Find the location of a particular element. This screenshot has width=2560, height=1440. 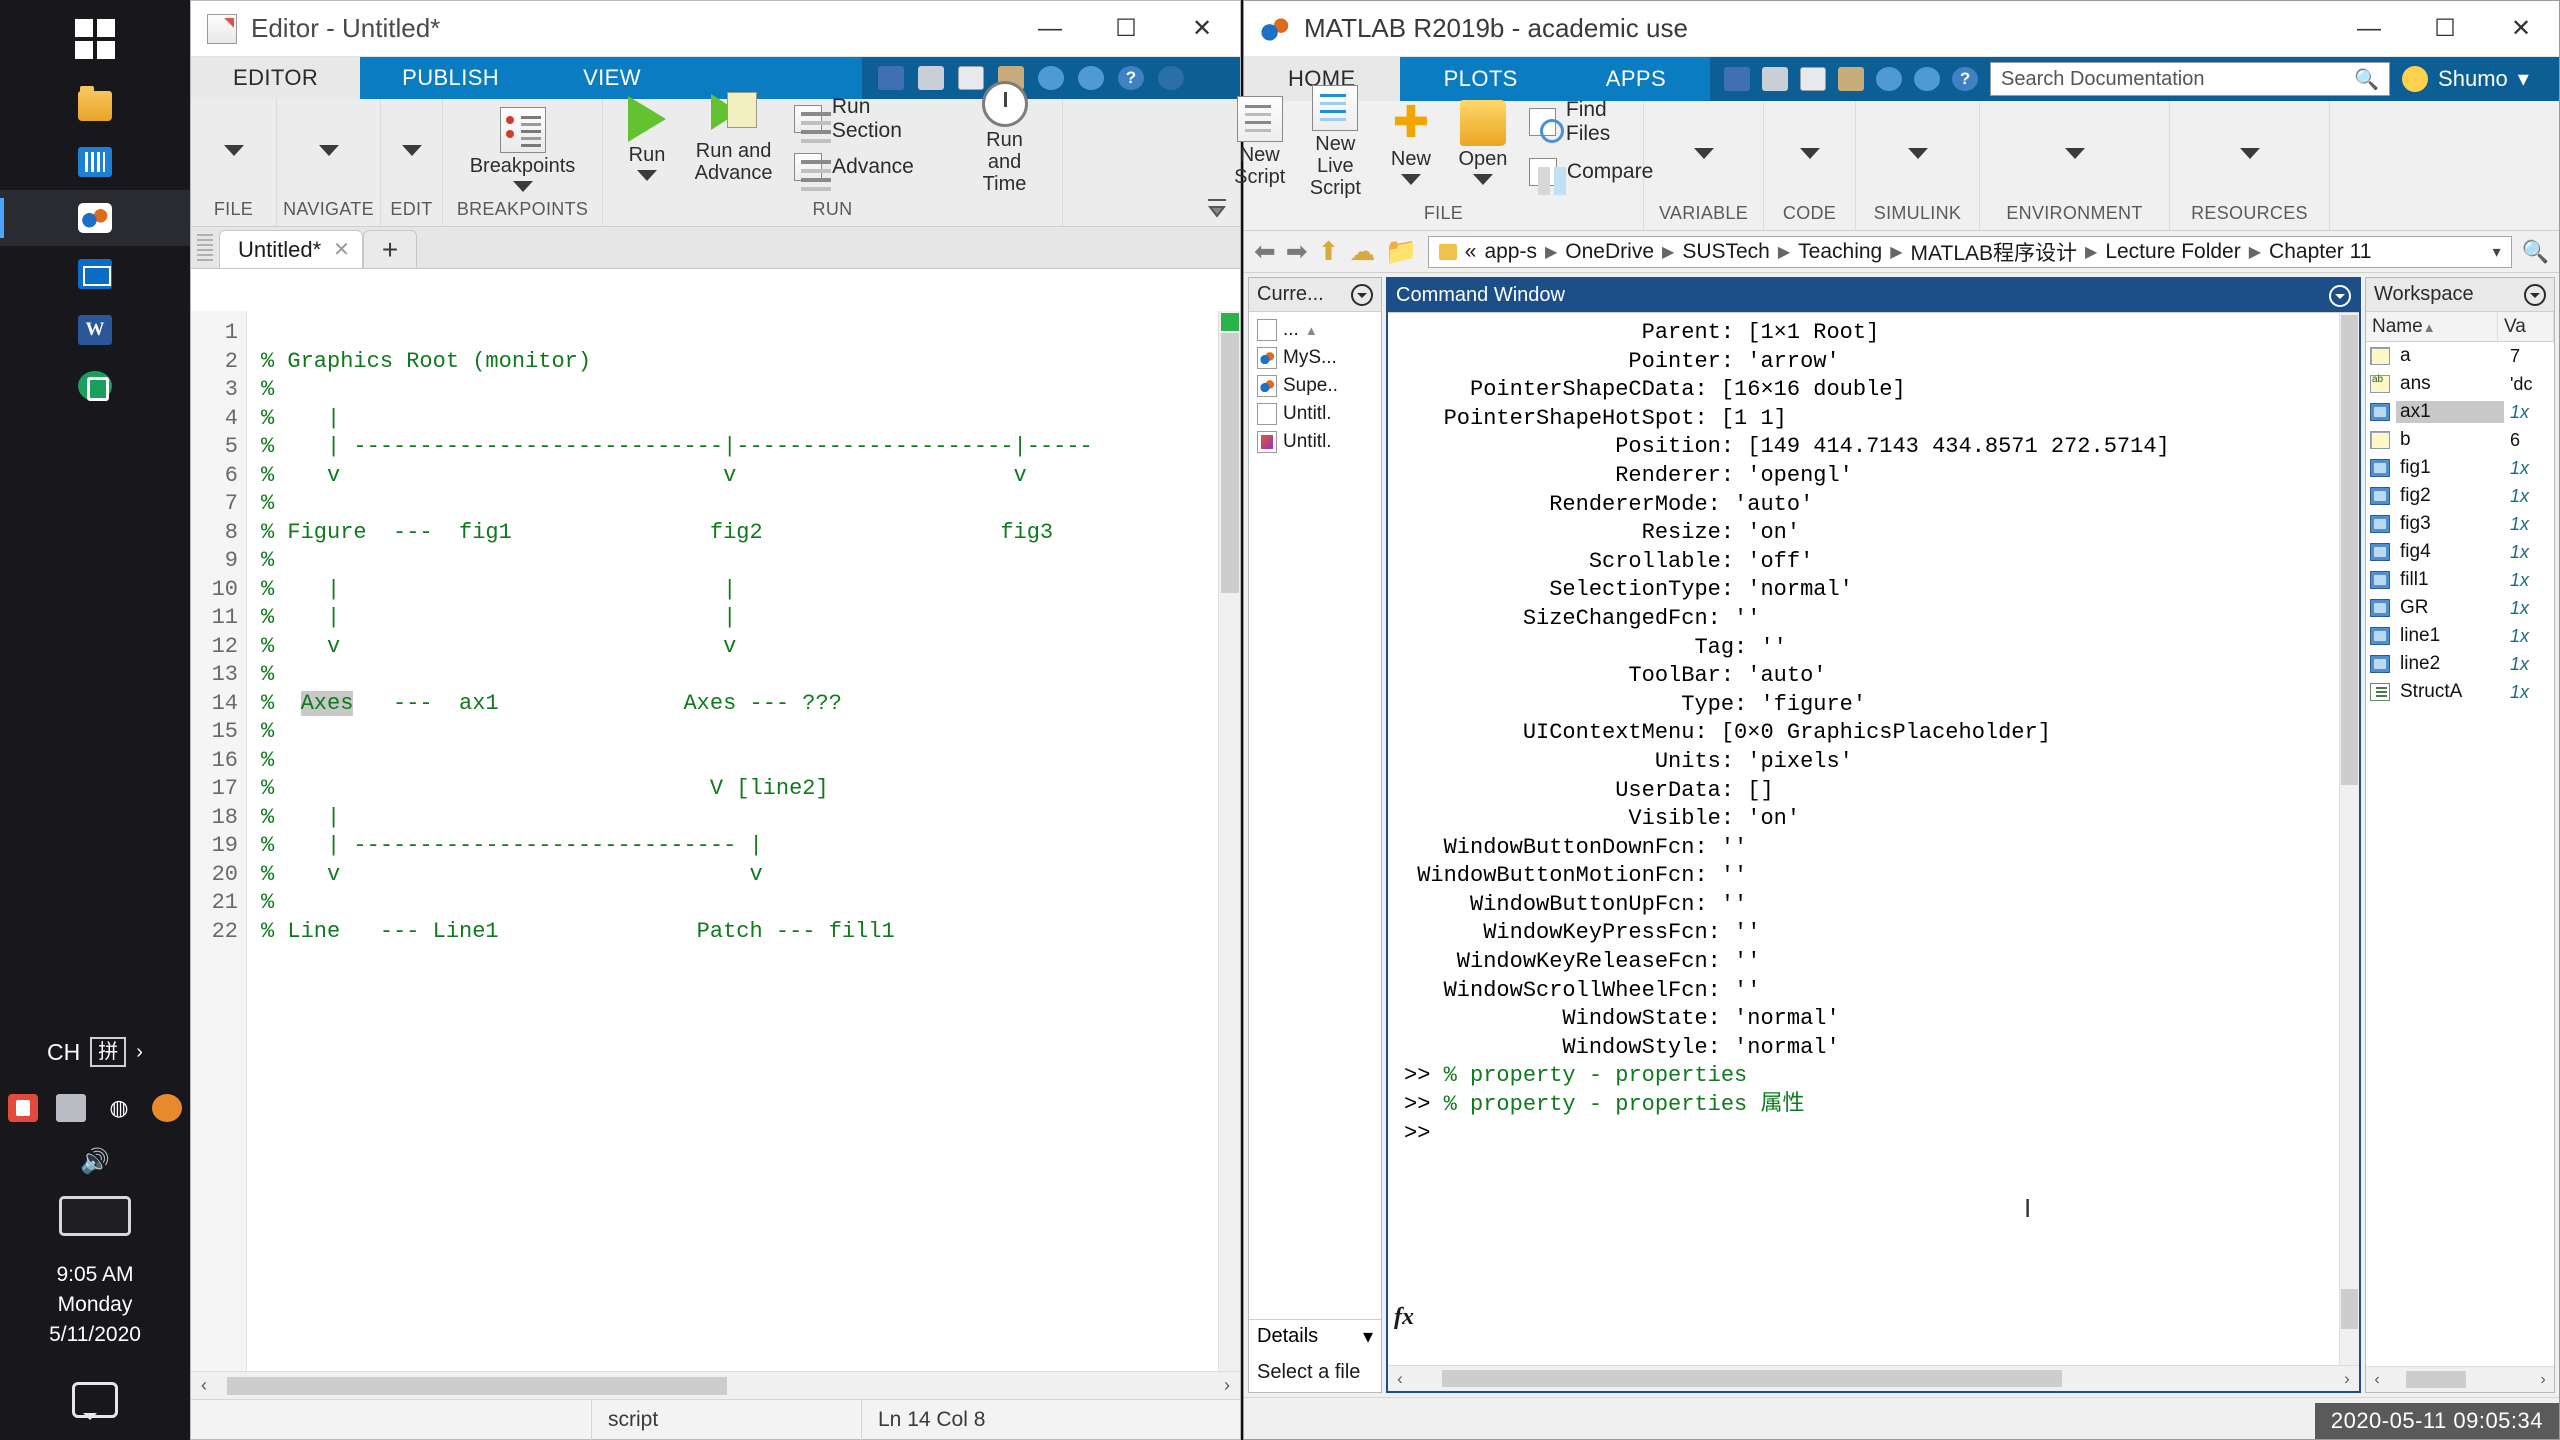

find-files-button: Find Files is located at coordinates (1591, 122).